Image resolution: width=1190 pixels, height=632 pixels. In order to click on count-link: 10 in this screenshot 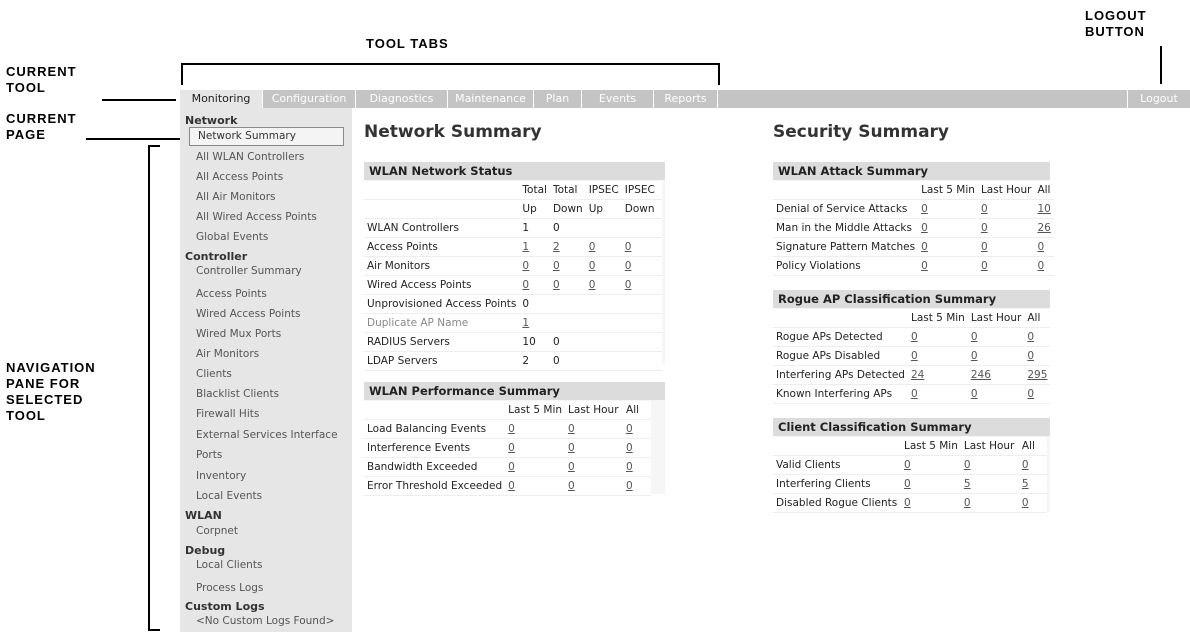, I will do `click(1043, 209)`.